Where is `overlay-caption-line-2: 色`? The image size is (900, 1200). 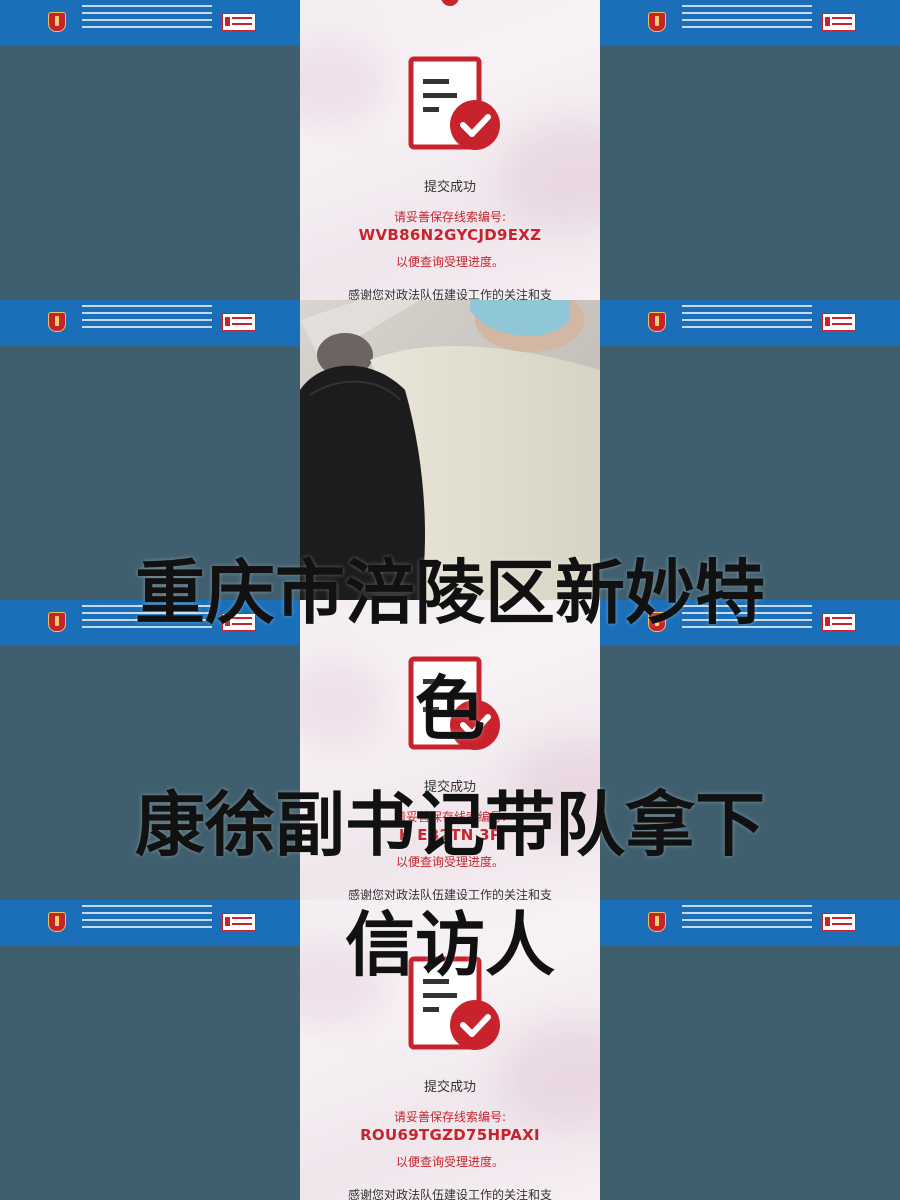 overlay-caption-line-2: 色 is located at coordinates (450, 709).